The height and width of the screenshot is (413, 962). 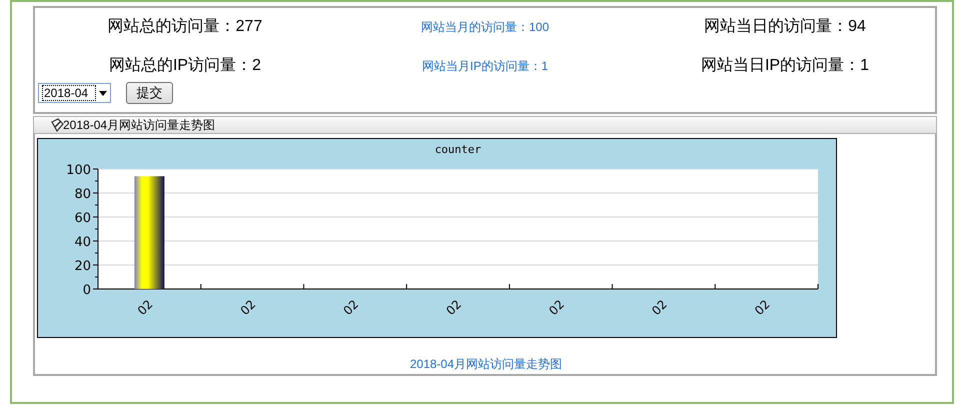 What do you see at coordinates (82, 242) in the screenshot?
I see `y-tick-label: 40` at bounding box center [82, 242].